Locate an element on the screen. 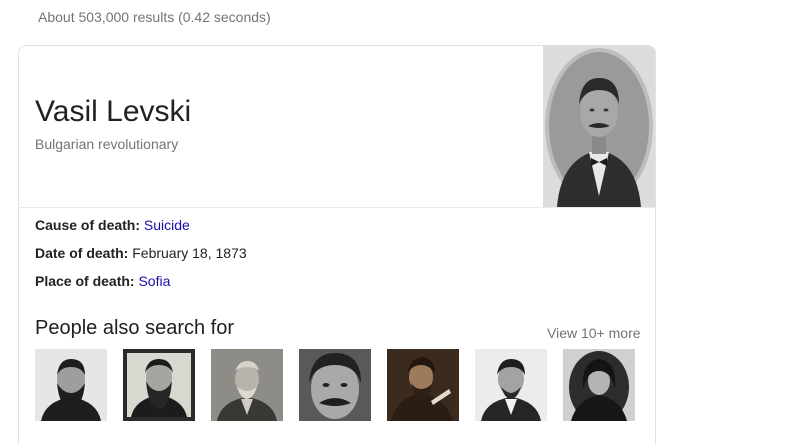 This screenshot has width=805, height=445. fact-label: Date of death: is located at coordinates (84, 253).